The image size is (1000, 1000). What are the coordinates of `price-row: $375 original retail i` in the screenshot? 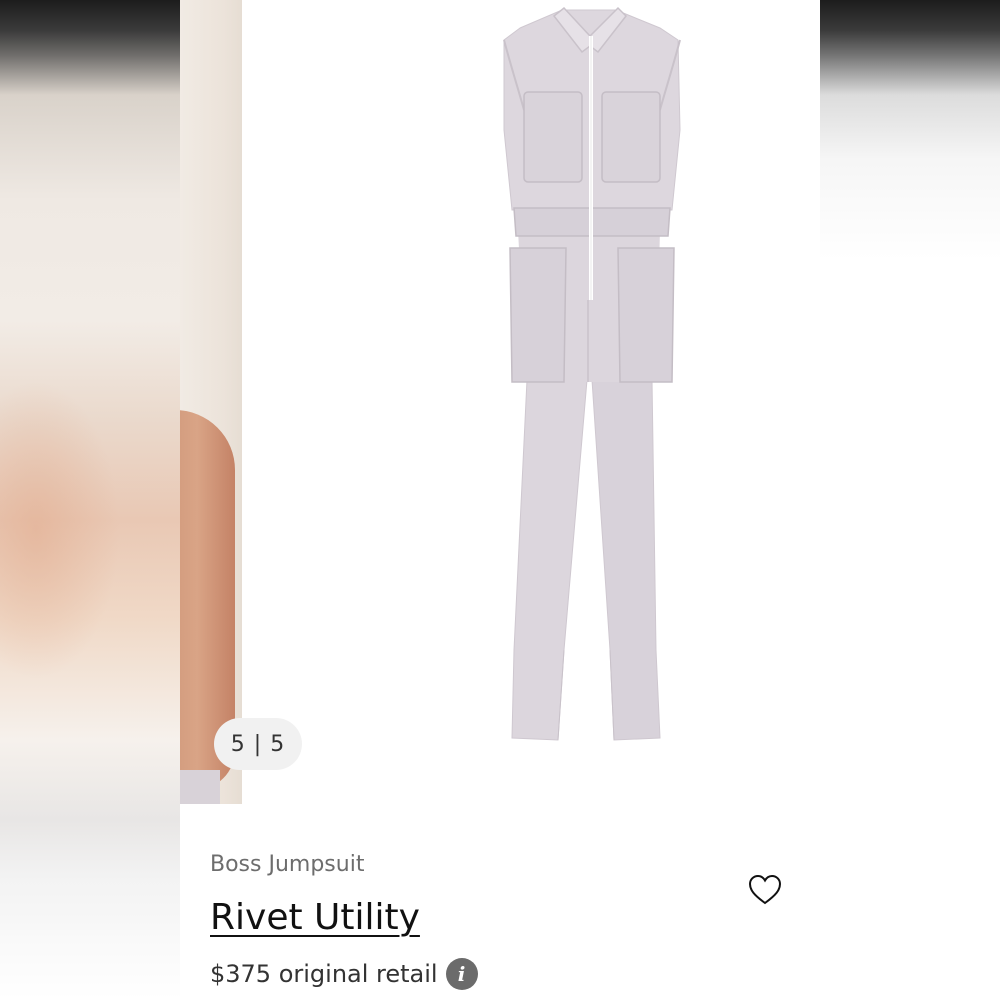 It's located at (344, 974).